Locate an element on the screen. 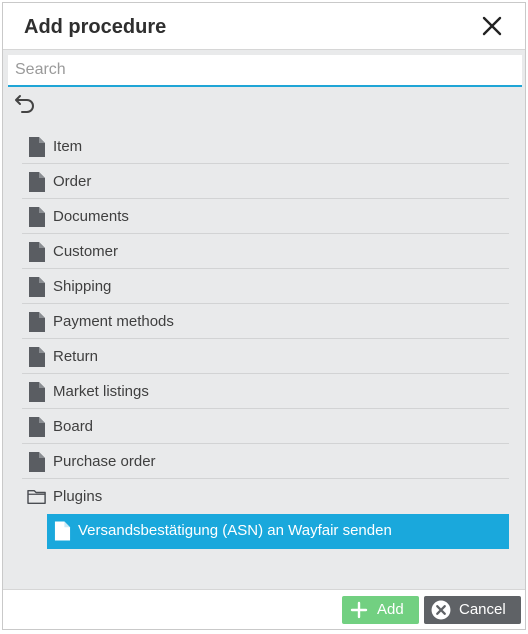 Image resolution: width=528 pixels, height=634 pixels. cancel-button: Cancel is located at coordinates (472, 610).